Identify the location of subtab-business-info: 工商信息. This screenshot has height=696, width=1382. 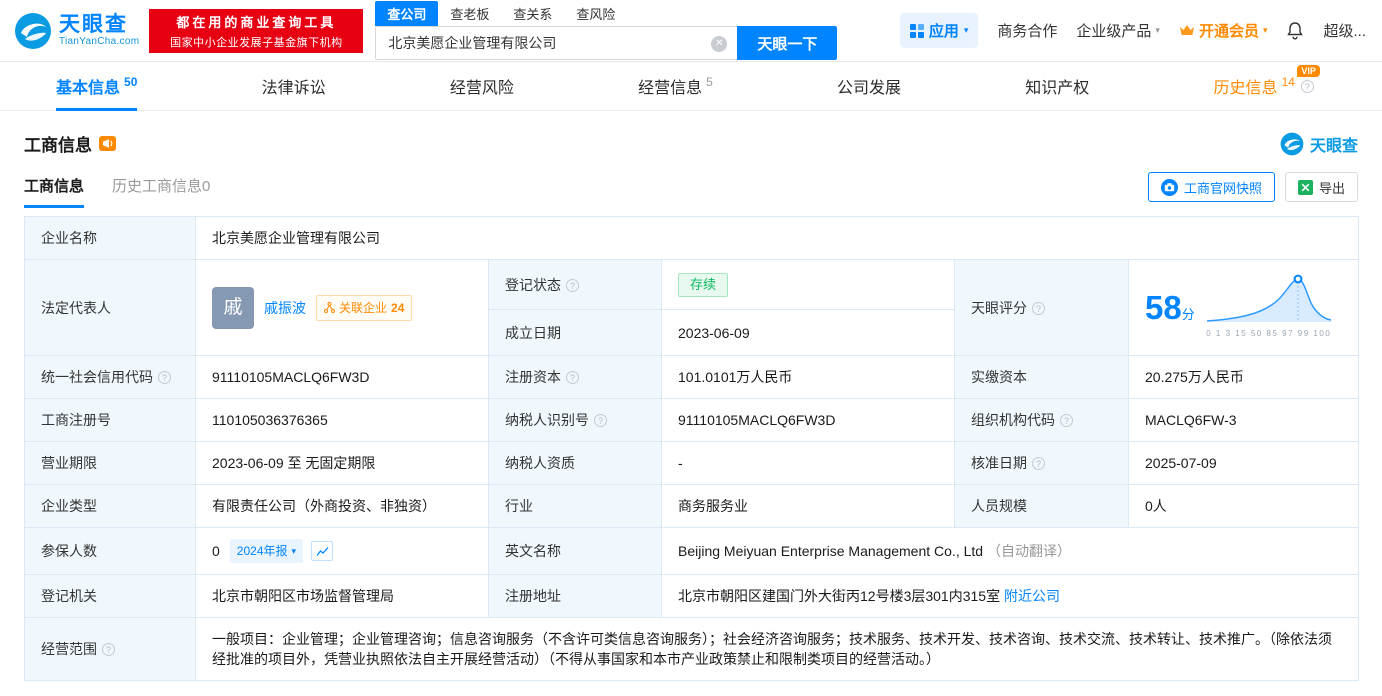
(54, 191).